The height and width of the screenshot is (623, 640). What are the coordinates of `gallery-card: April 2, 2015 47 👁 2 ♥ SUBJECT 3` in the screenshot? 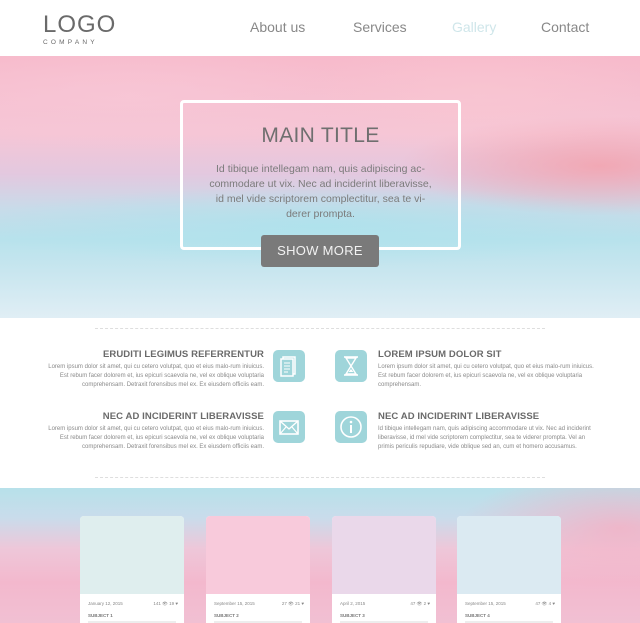 It's located at (384, 569).